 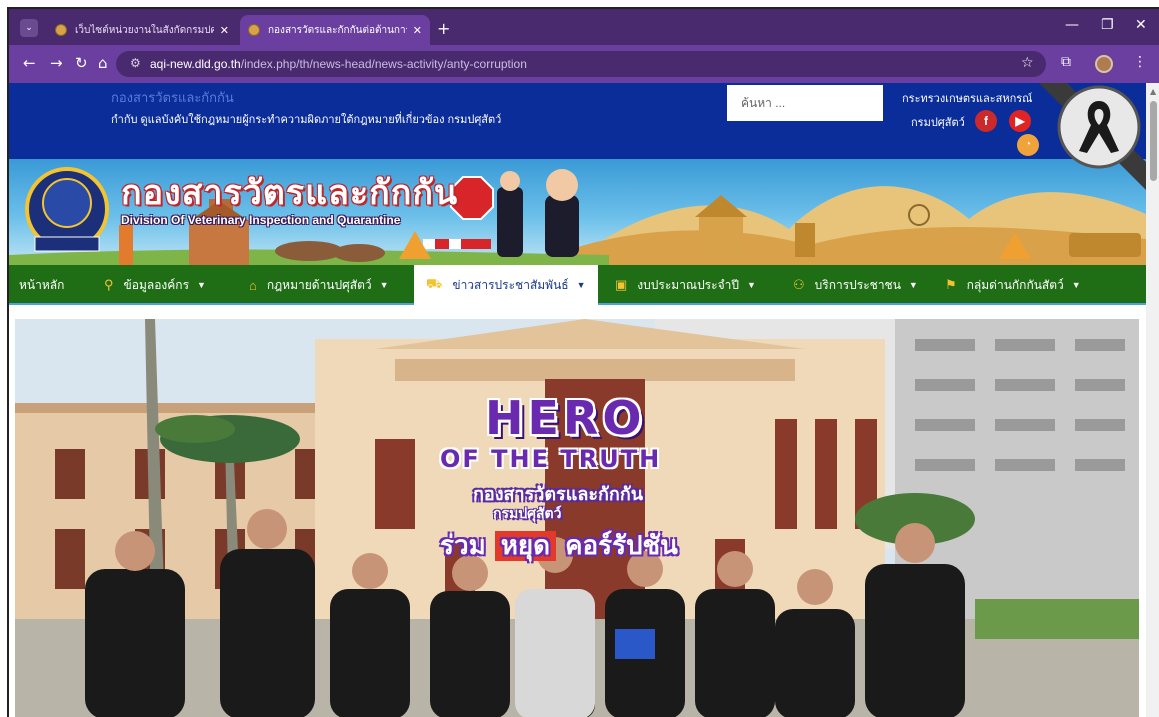 What do you see at coordinates (1072, 25) in the screenshot?
I see `minimize-icon: —` at bounding box center [1072, 25].